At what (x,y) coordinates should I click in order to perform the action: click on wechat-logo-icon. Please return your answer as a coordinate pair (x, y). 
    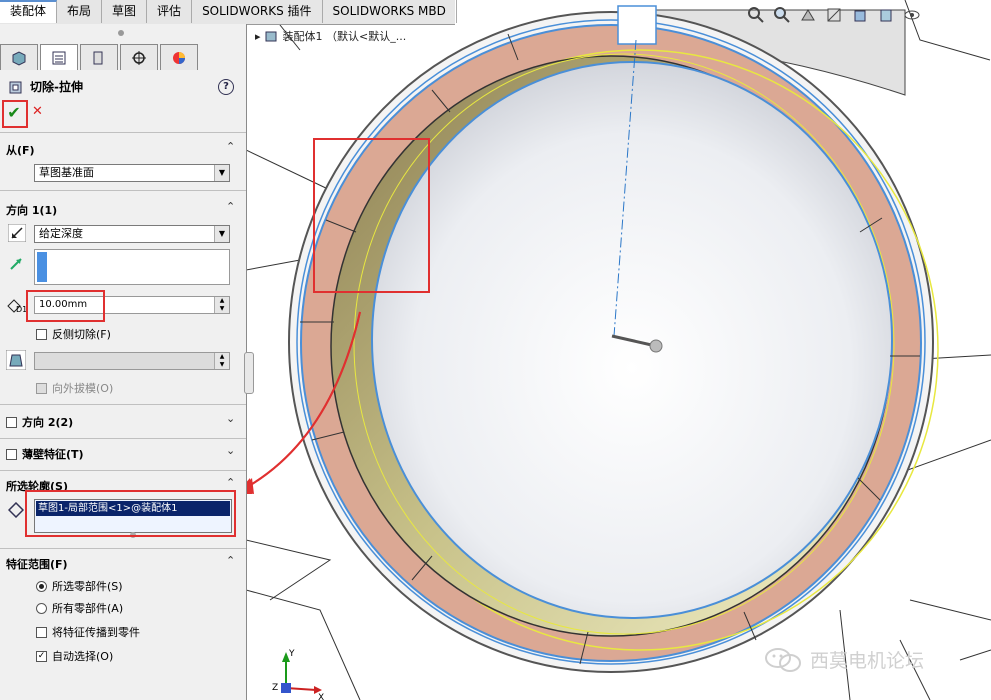
    Looking at the image, I should click on (783, 659).